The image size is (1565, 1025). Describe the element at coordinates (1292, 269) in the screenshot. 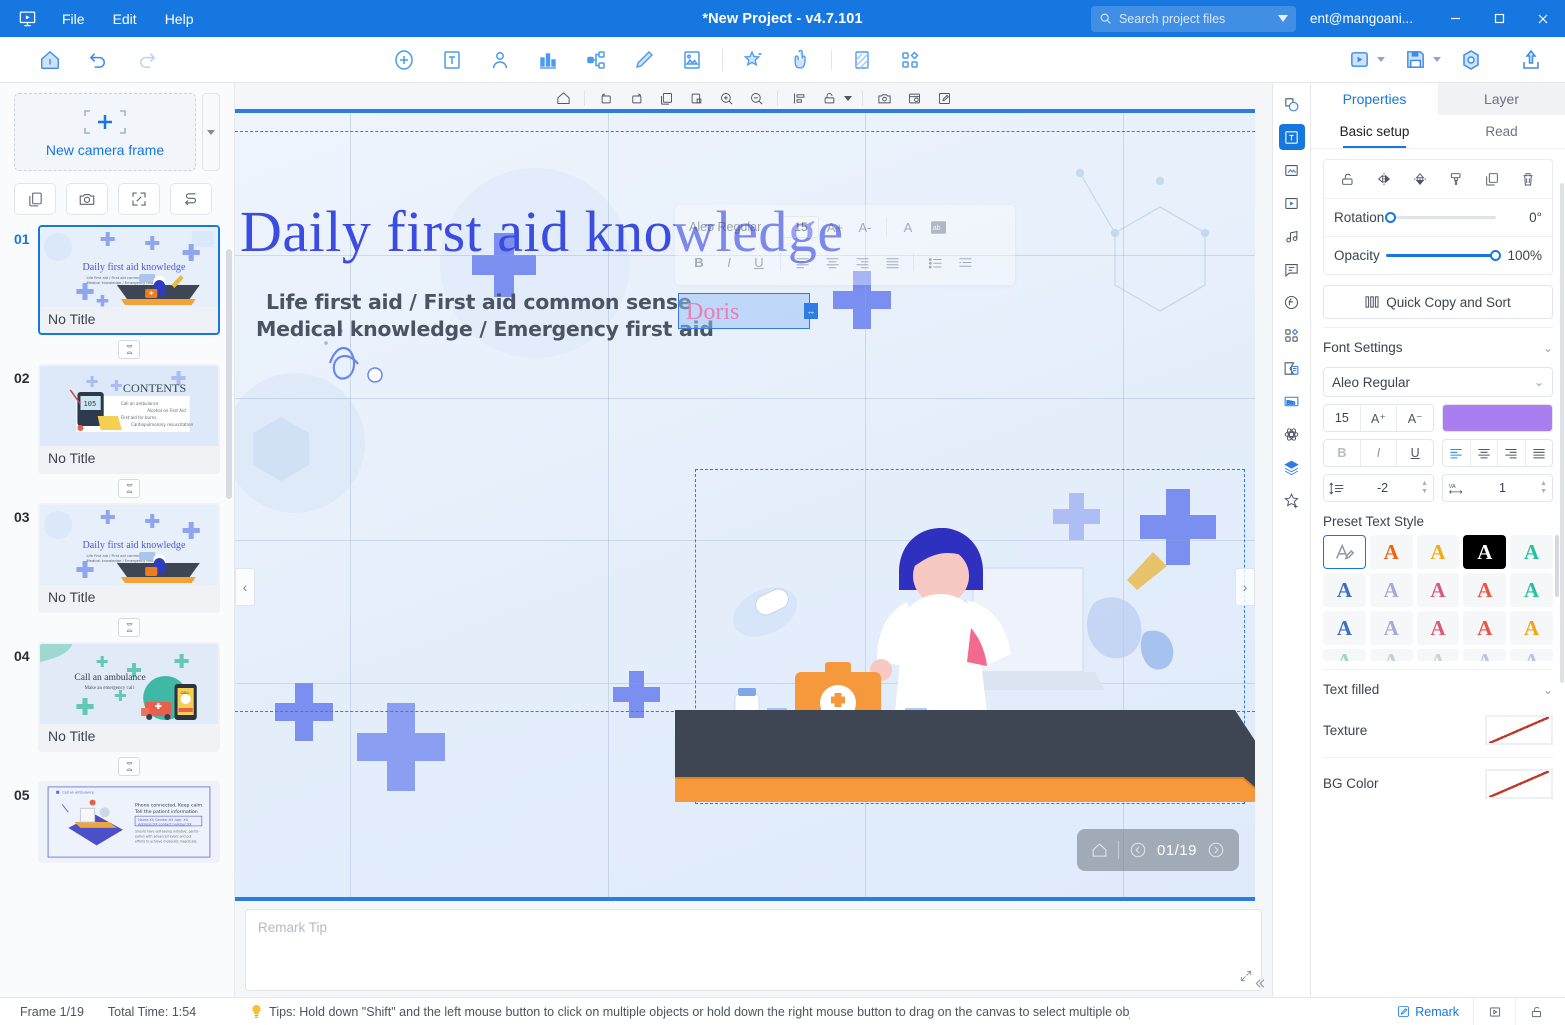

I see `subtitle-icon` at that location.